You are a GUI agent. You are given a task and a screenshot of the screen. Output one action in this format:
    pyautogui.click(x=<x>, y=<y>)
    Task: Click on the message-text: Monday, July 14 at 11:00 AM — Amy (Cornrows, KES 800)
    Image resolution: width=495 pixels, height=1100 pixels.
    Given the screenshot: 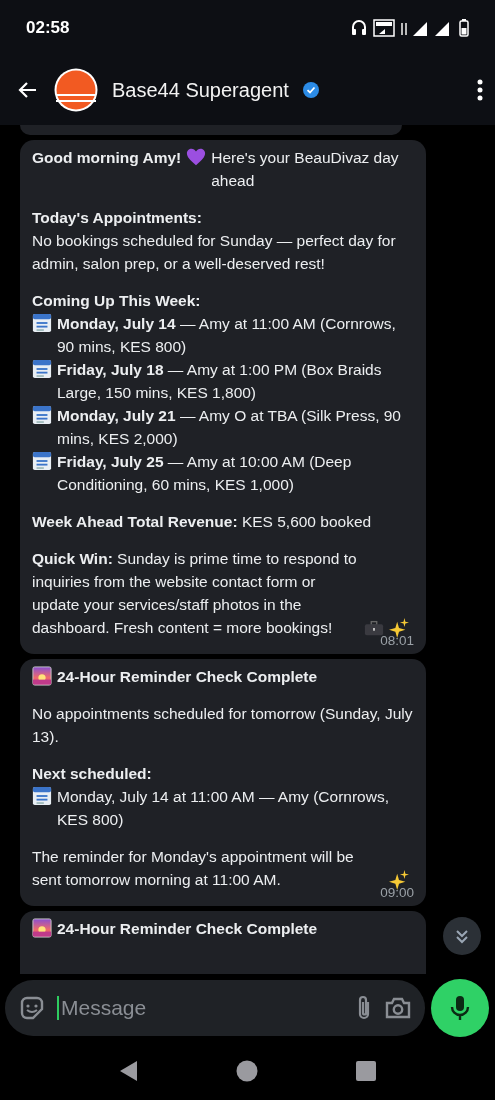 What is the action you would take?
    pyautogui.click(x=223, y=808)
    